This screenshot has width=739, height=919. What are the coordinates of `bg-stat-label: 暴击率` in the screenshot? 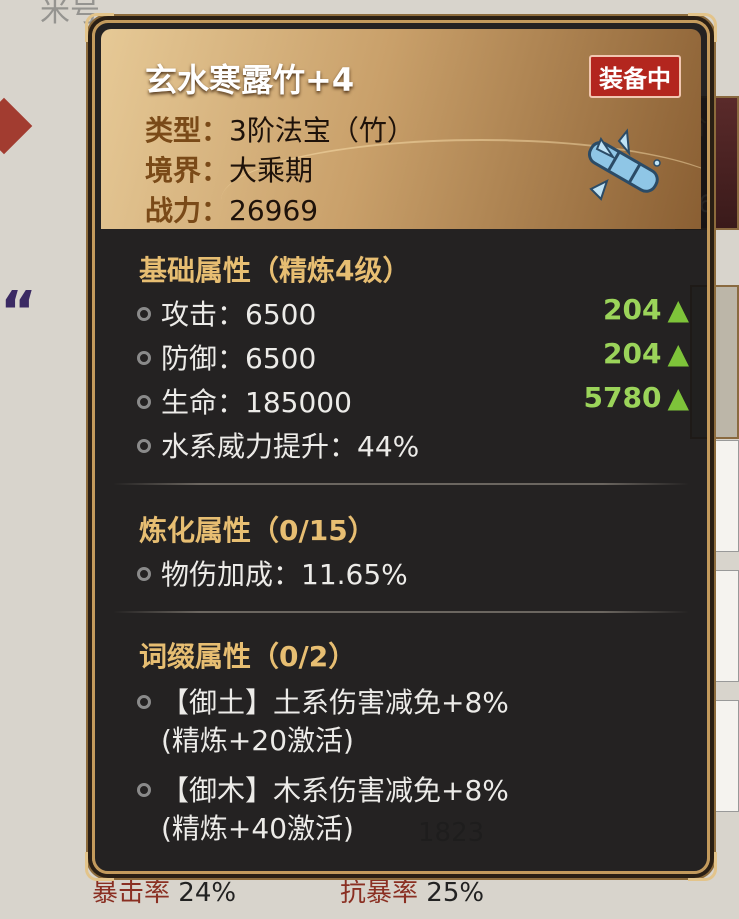 It's located at (131, 893).